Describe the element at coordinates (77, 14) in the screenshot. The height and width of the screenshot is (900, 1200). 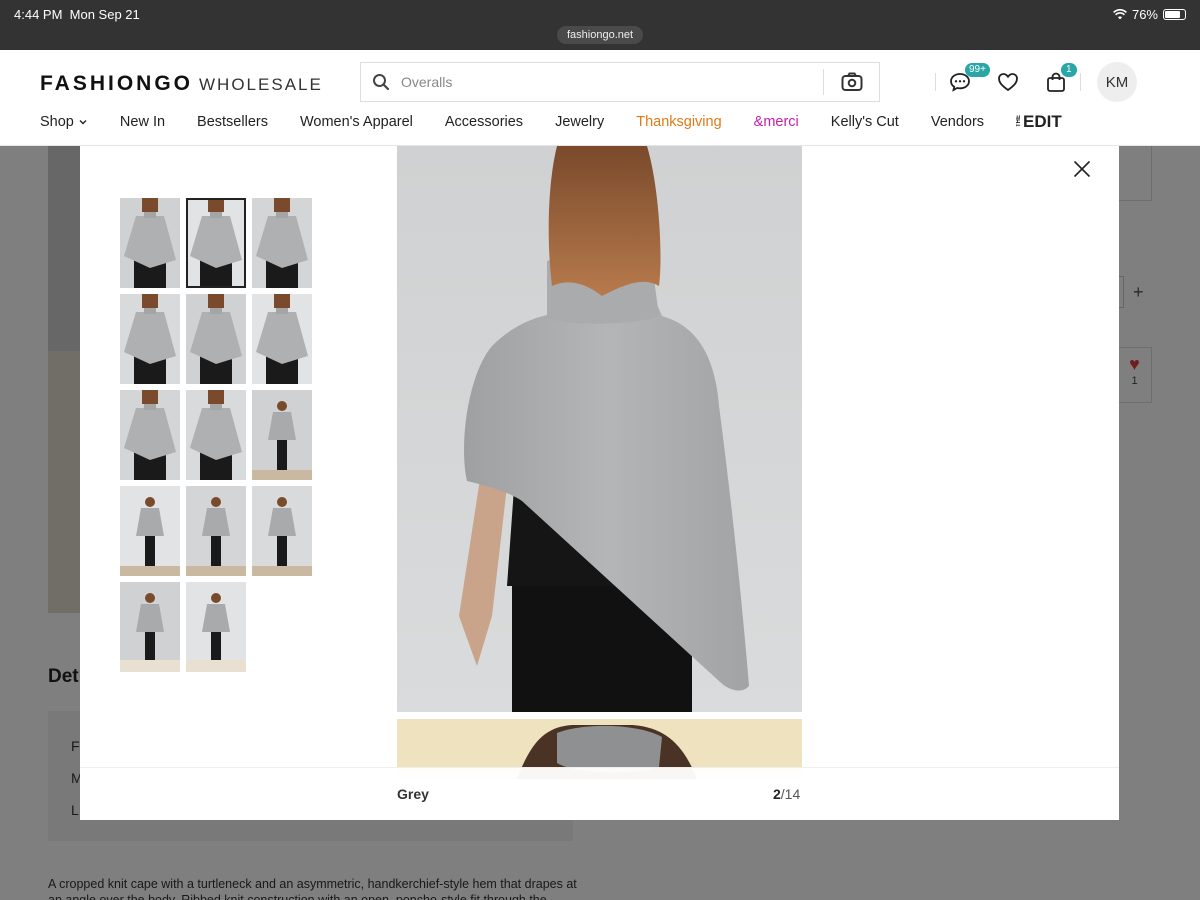
I see `status-time: 4:44 PM Mon Sep 21` at that location.